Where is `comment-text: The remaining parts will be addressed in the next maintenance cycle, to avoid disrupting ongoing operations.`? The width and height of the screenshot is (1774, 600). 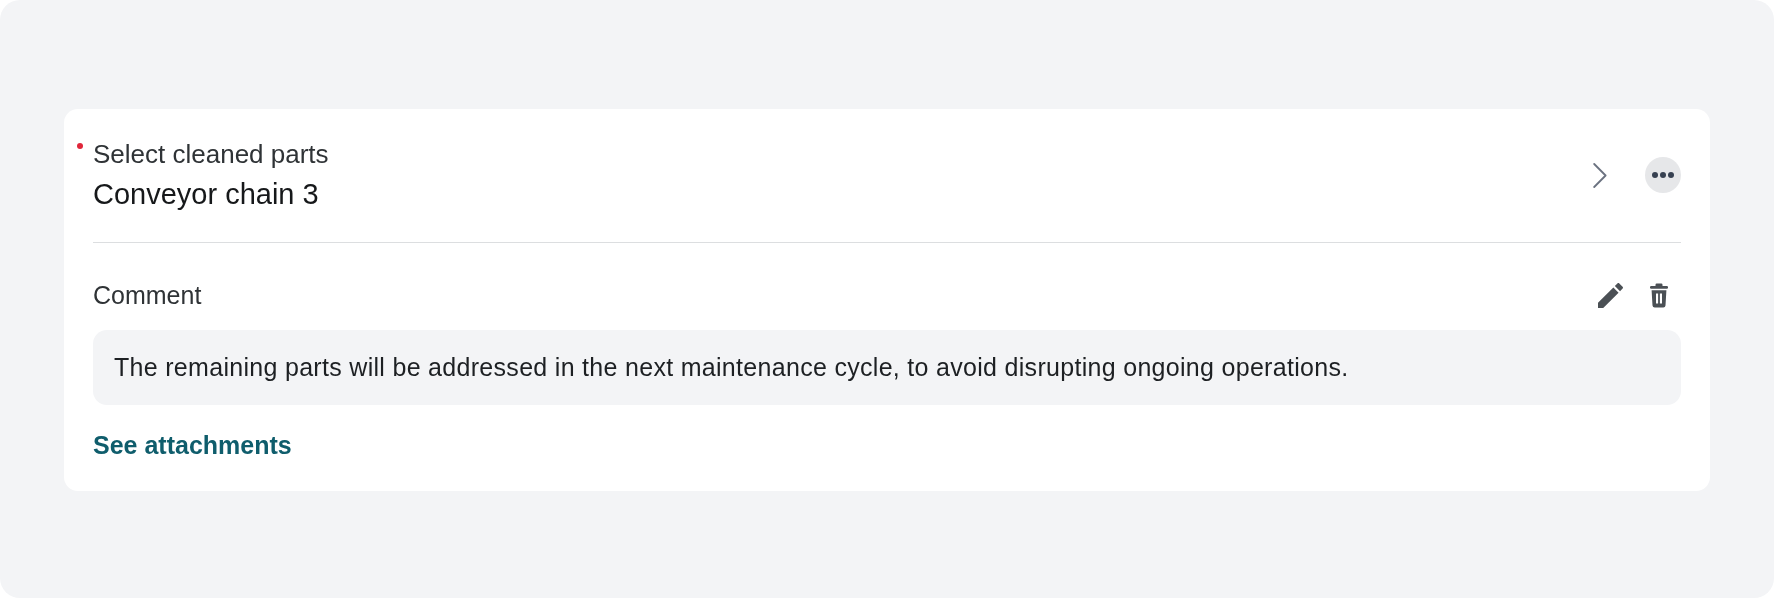
comment-text: The remaining parts will be addressed in the next maintenance cycle, to avoid disrupting ongoing operations. is located at coordinates (732, 367).